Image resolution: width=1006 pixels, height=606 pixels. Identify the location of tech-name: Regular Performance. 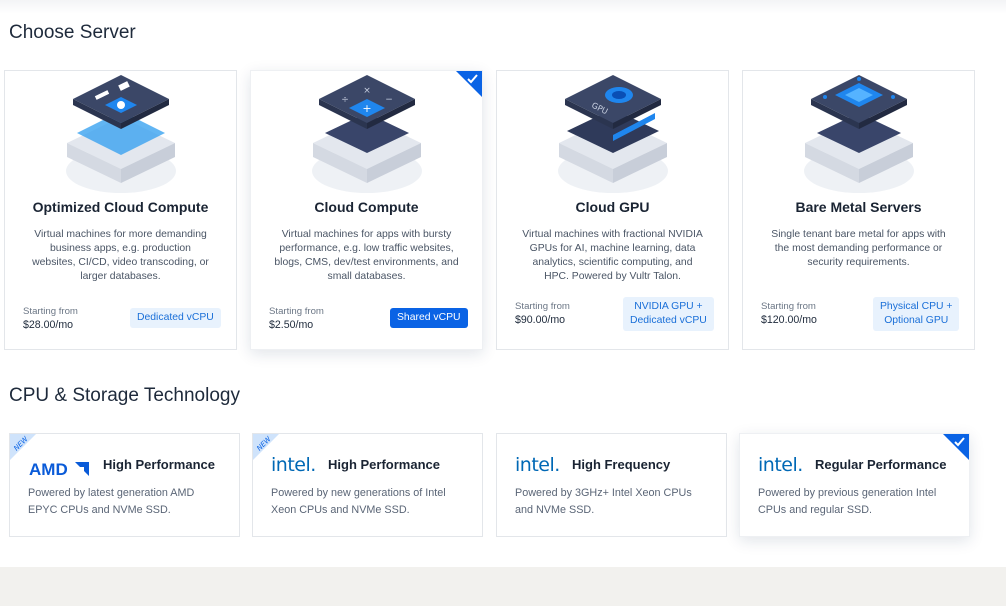
(881, 464).